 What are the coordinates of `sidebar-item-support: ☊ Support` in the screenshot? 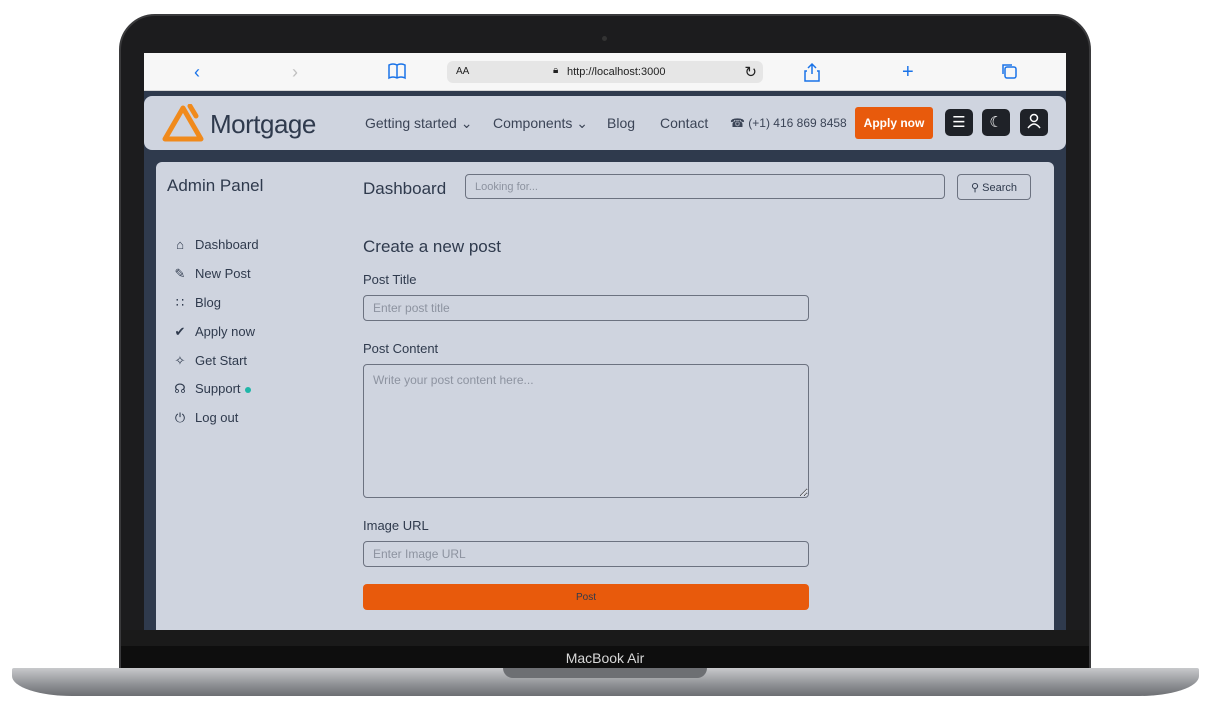 It's located at (211, 389).